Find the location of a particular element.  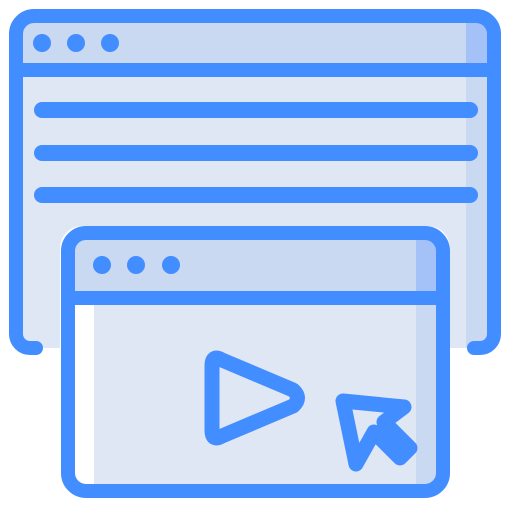

back-window-titlebar is located at coordinates (255, 43).